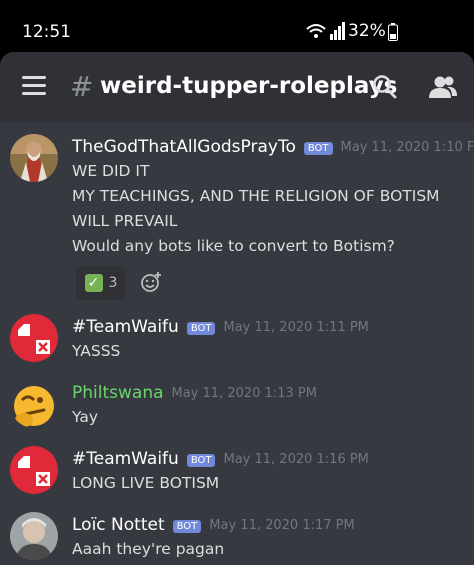 This screenshot has width=474, height=565. What do you see at coordinates (443, 87) in the screenshot?
I see `members-icon` at bounding box center [443, 87].